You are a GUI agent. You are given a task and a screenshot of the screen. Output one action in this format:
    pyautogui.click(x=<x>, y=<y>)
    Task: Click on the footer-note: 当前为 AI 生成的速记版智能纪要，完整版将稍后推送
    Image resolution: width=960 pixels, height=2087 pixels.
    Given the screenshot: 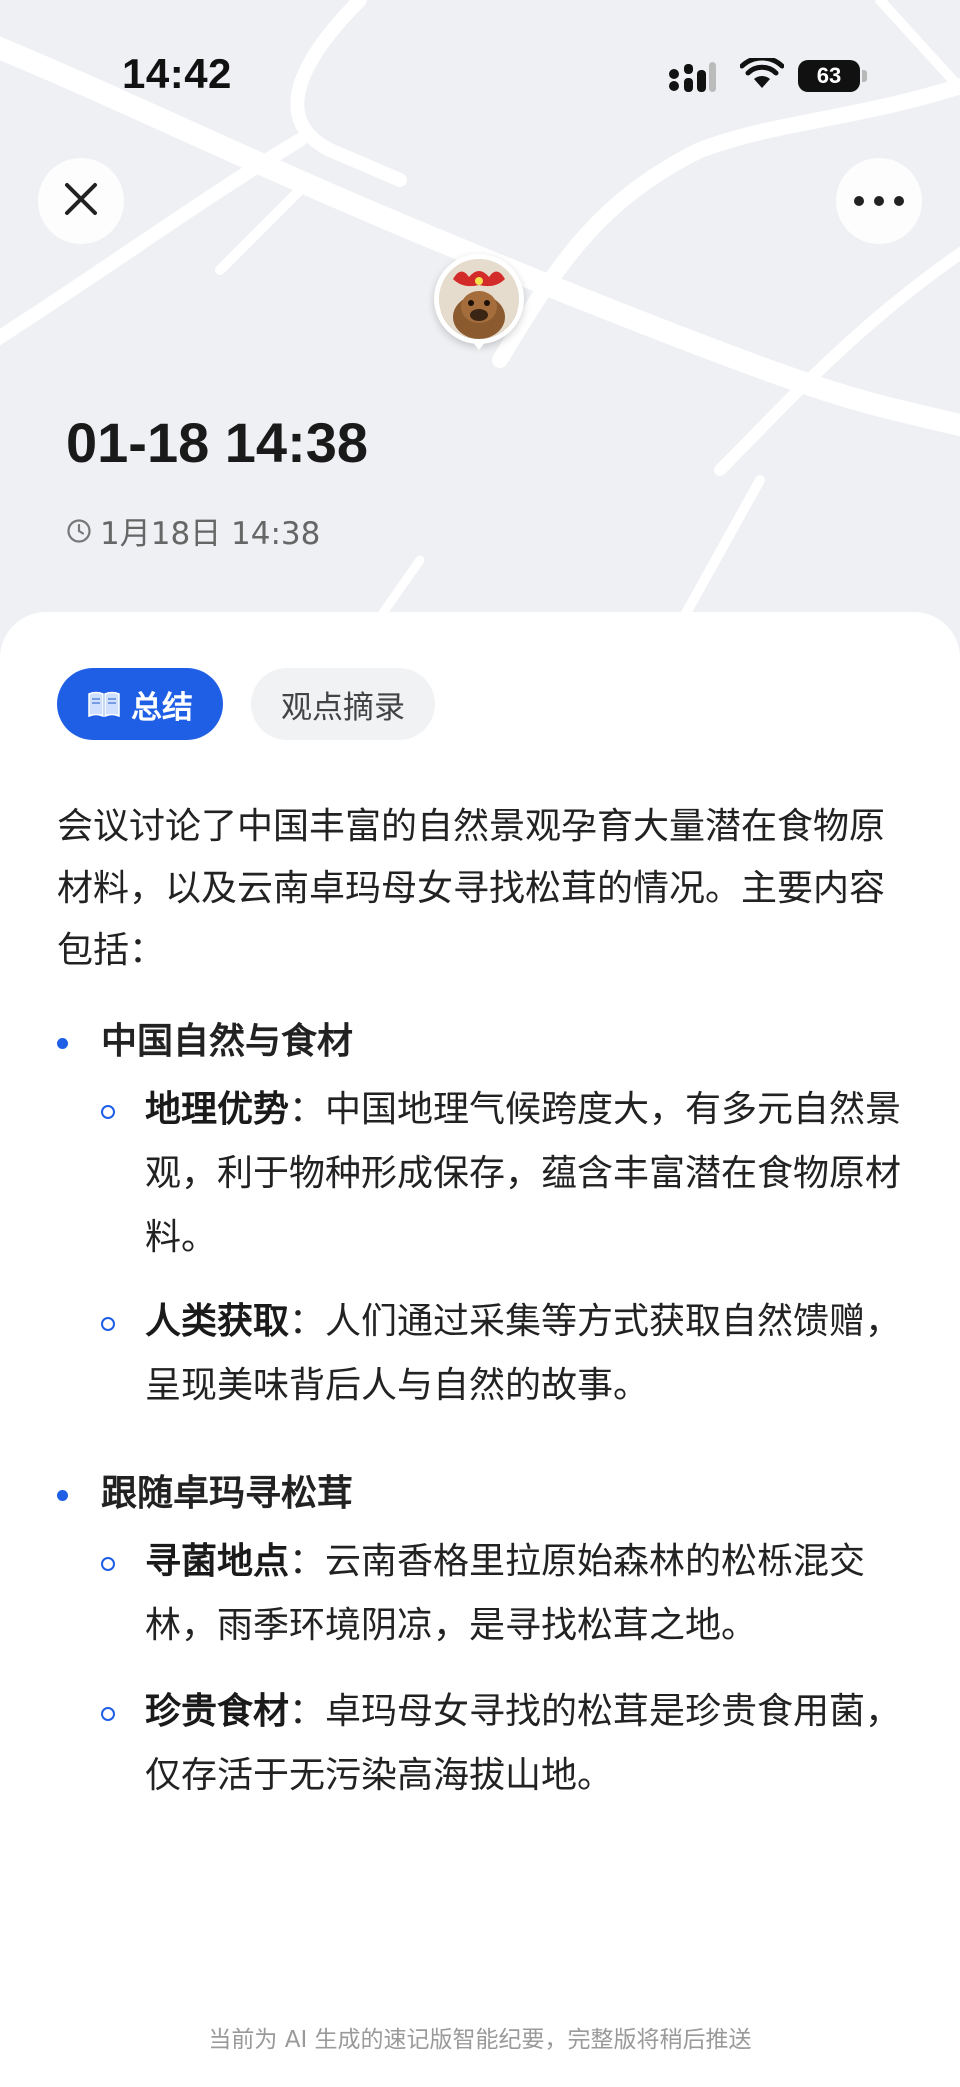 What is the action you would take?
    pyautogui.click(x=480, y=2040)
    